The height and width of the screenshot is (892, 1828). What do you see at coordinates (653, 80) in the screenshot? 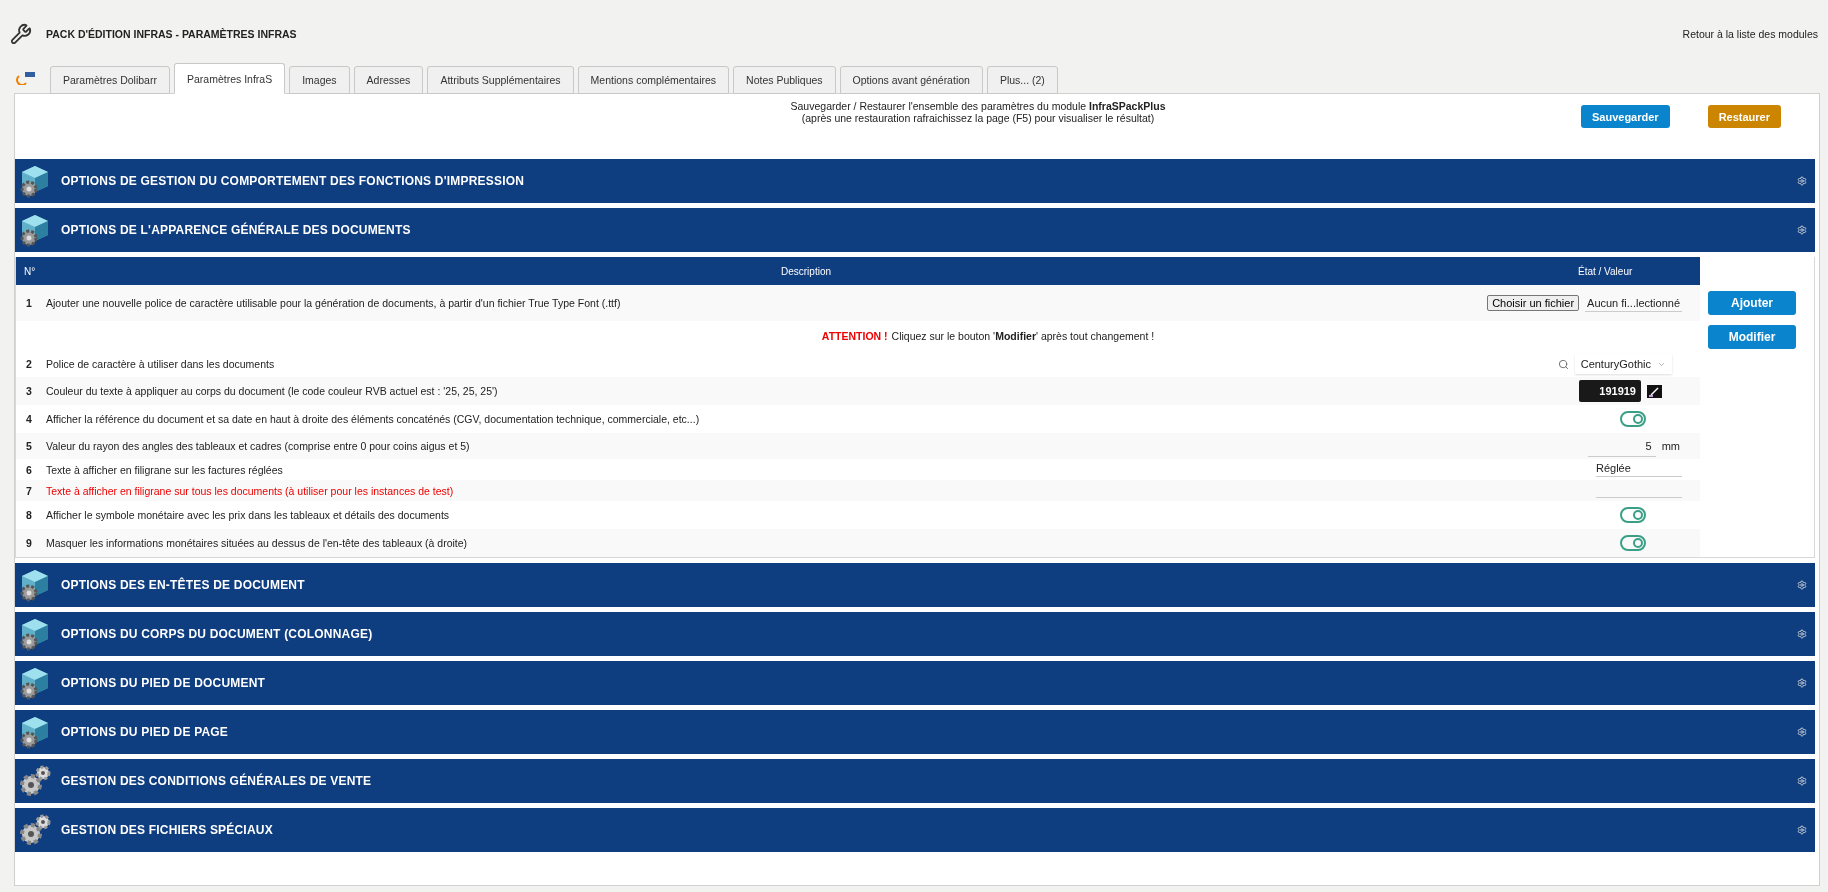
I see `tab: Mentions complémentaires` at bounding box center [653, 80].